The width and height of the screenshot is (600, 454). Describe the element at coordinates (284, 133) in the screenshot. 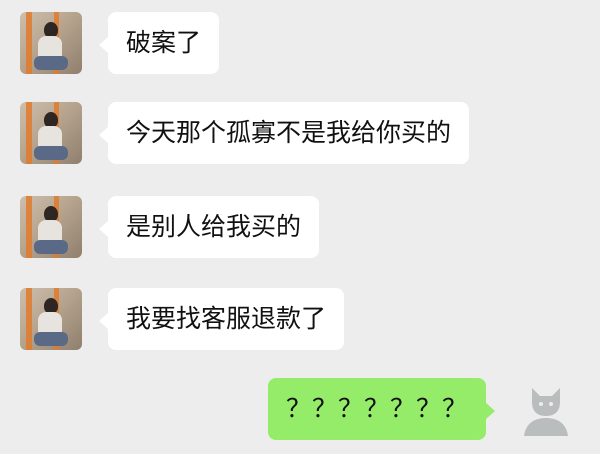

I see `incoming-message-bubble: 今天那个孤寡不是我给你买的` at that location.